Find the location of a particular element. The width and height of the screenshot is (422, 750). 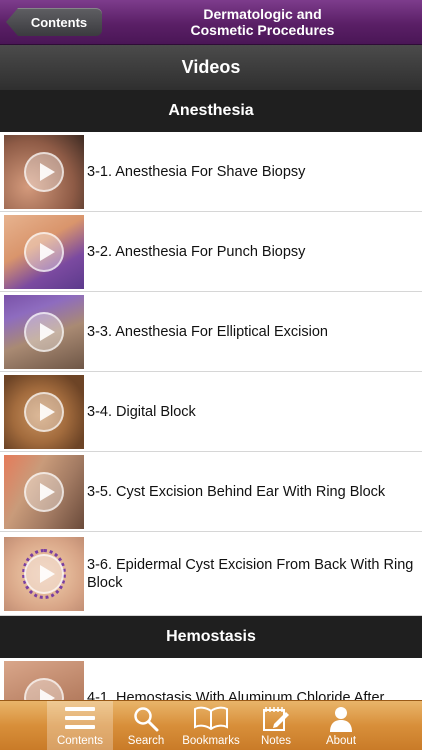

video-title: 3-1. Anesthesia For Shave Biopsy is located at coordinates (196, 172).